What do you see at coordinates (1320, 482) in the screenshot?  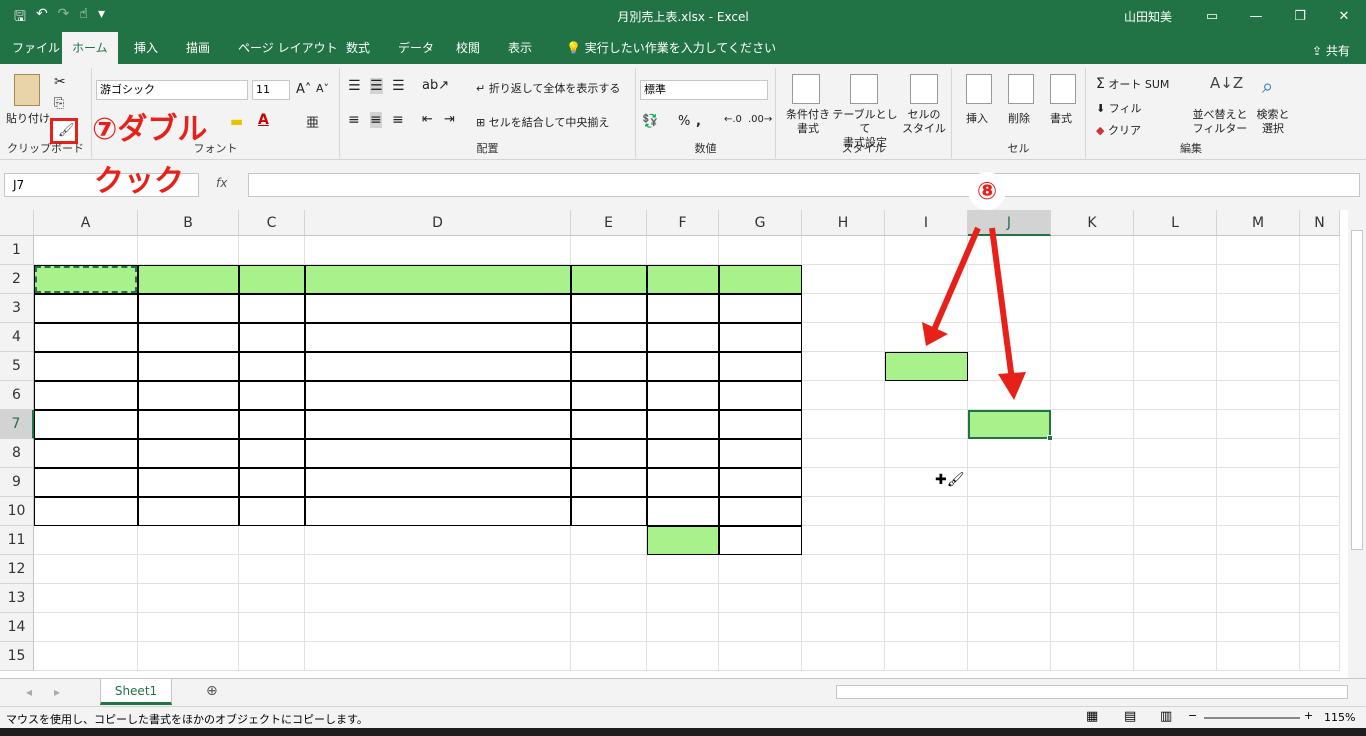 I see `cell-n9` at bounding box center [1320, 482].